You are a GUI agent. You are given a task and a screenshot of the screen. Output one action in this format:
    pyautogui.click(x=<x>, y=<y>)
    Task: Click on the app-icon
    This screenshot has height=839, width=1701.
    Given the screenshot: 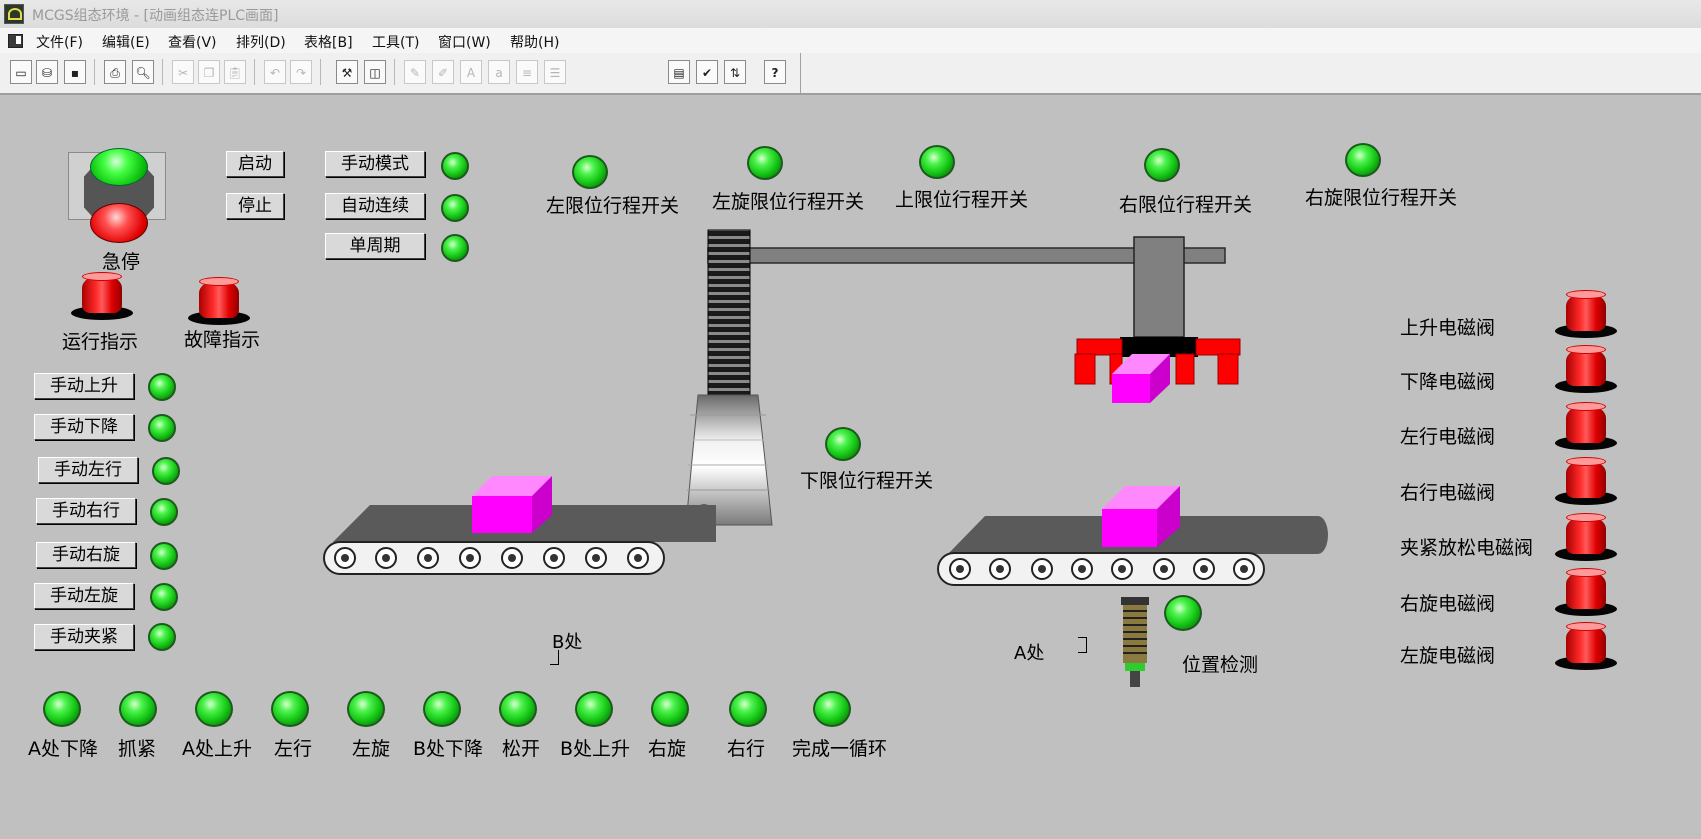 What is the action you would take?
    pyautogui.click(x=14, y=14)
    